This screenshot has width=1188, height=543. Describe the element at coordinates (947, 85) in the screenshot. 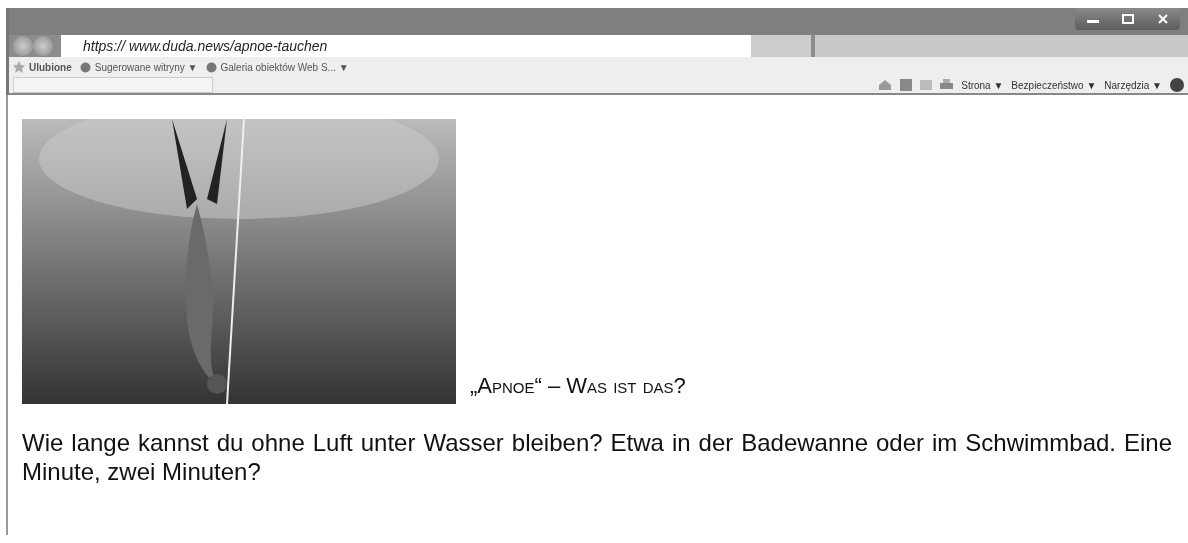

I see `printer-icon` at that location.